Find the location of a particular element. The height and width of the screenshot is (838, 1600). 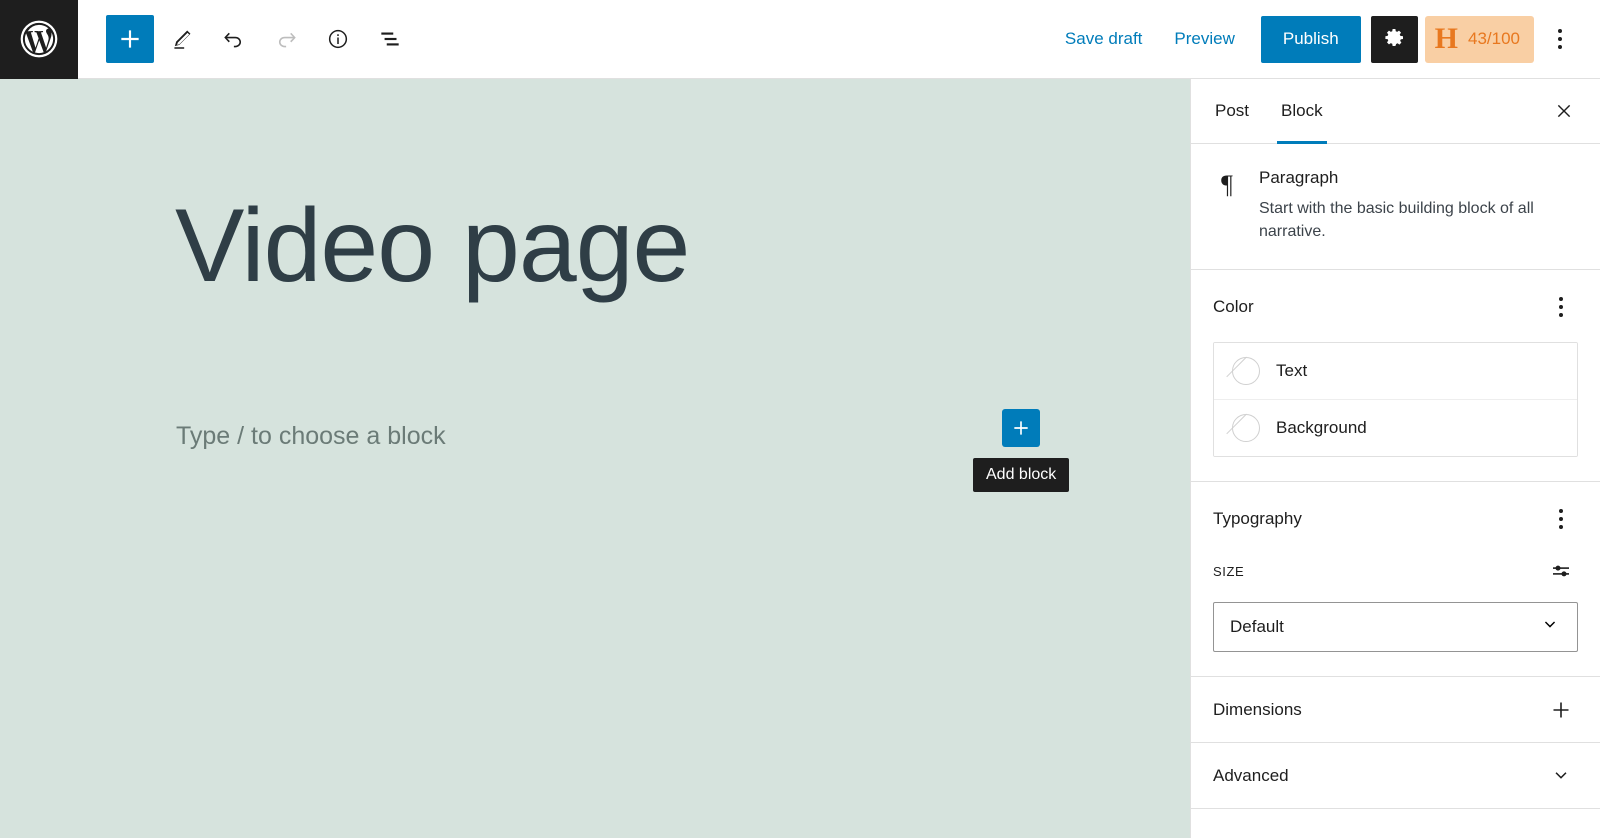

gear-icon is located at coordinates (1394, 39).